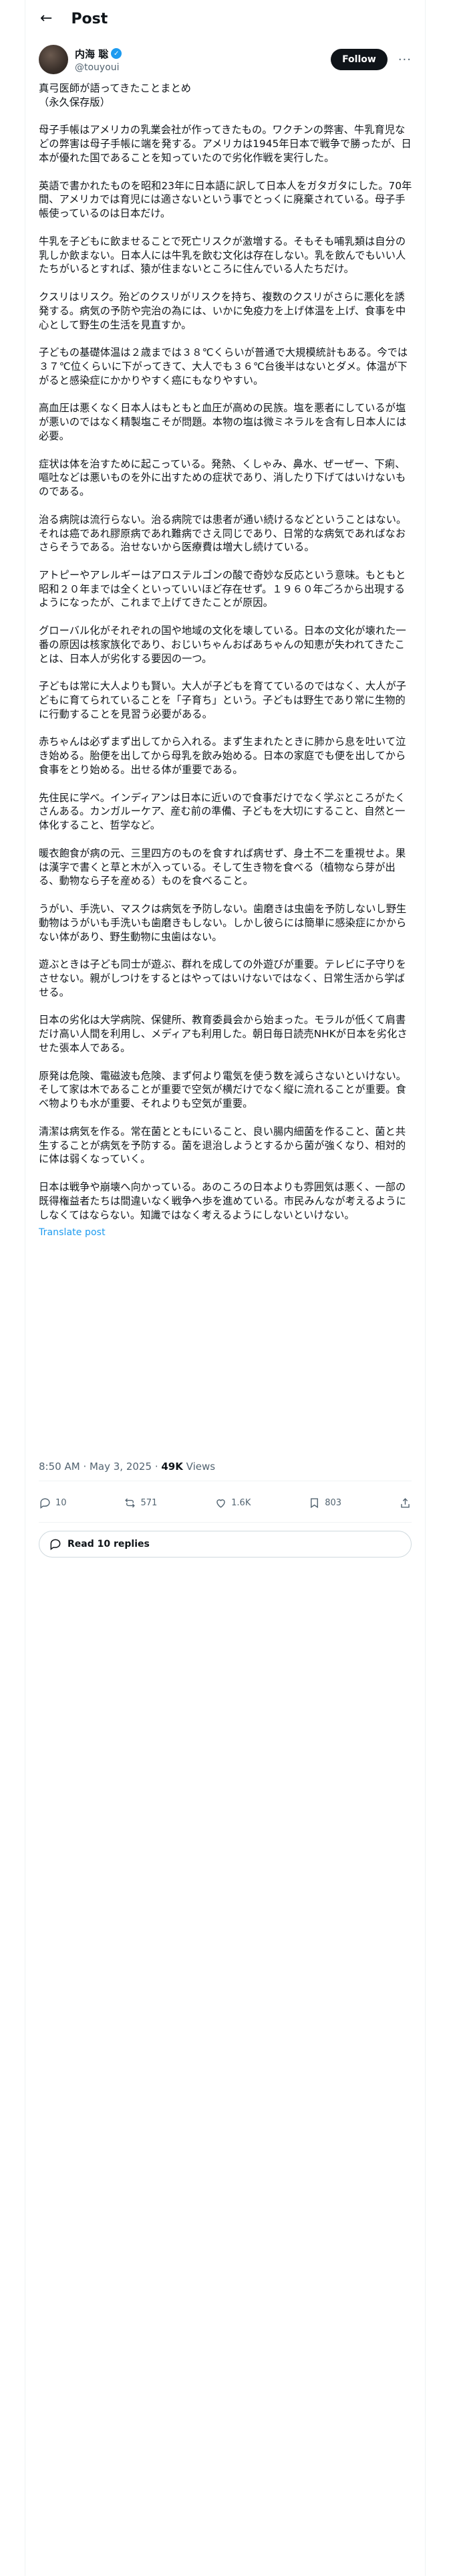 The width and height of the screenshot is (451, 2576). What do you see at coordinates (108, 1544) in the screenshot?
I see `read-replies-label: Read 10 replies` at bounding box center [108, 1544].